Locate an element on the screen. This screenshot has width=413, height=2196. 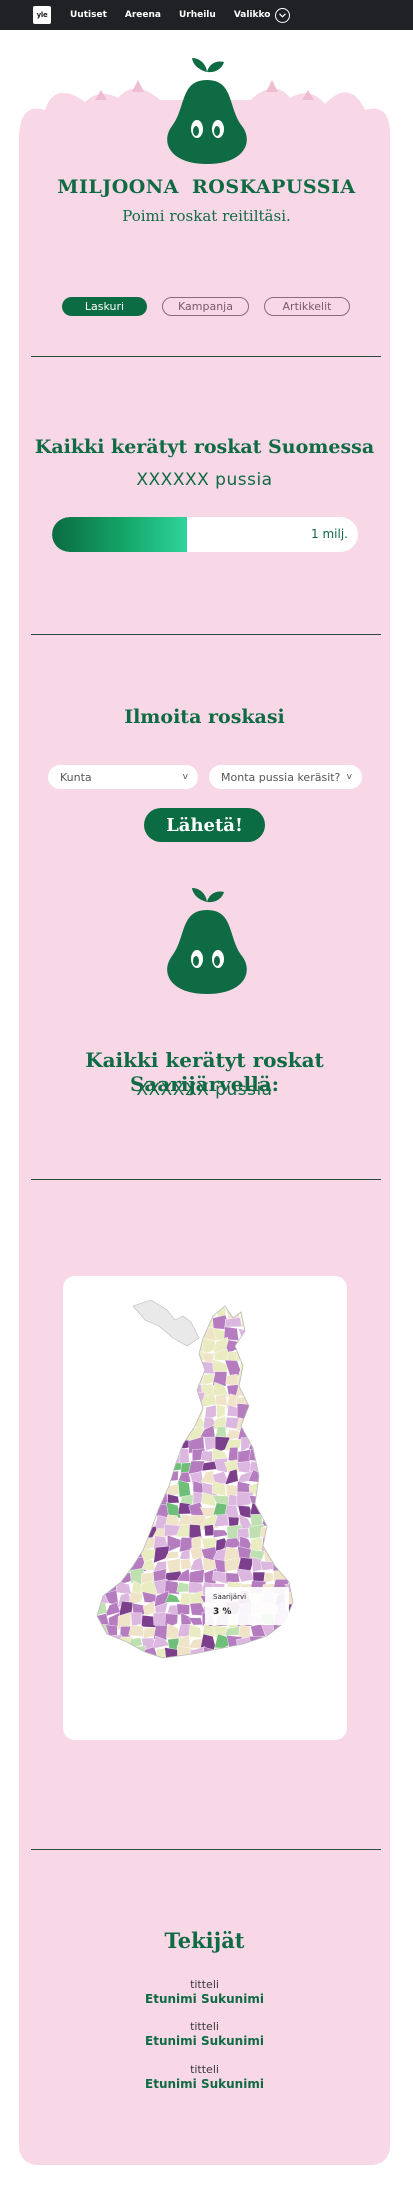
nav-link-areena: Areena is located at coordinates (143, 15).